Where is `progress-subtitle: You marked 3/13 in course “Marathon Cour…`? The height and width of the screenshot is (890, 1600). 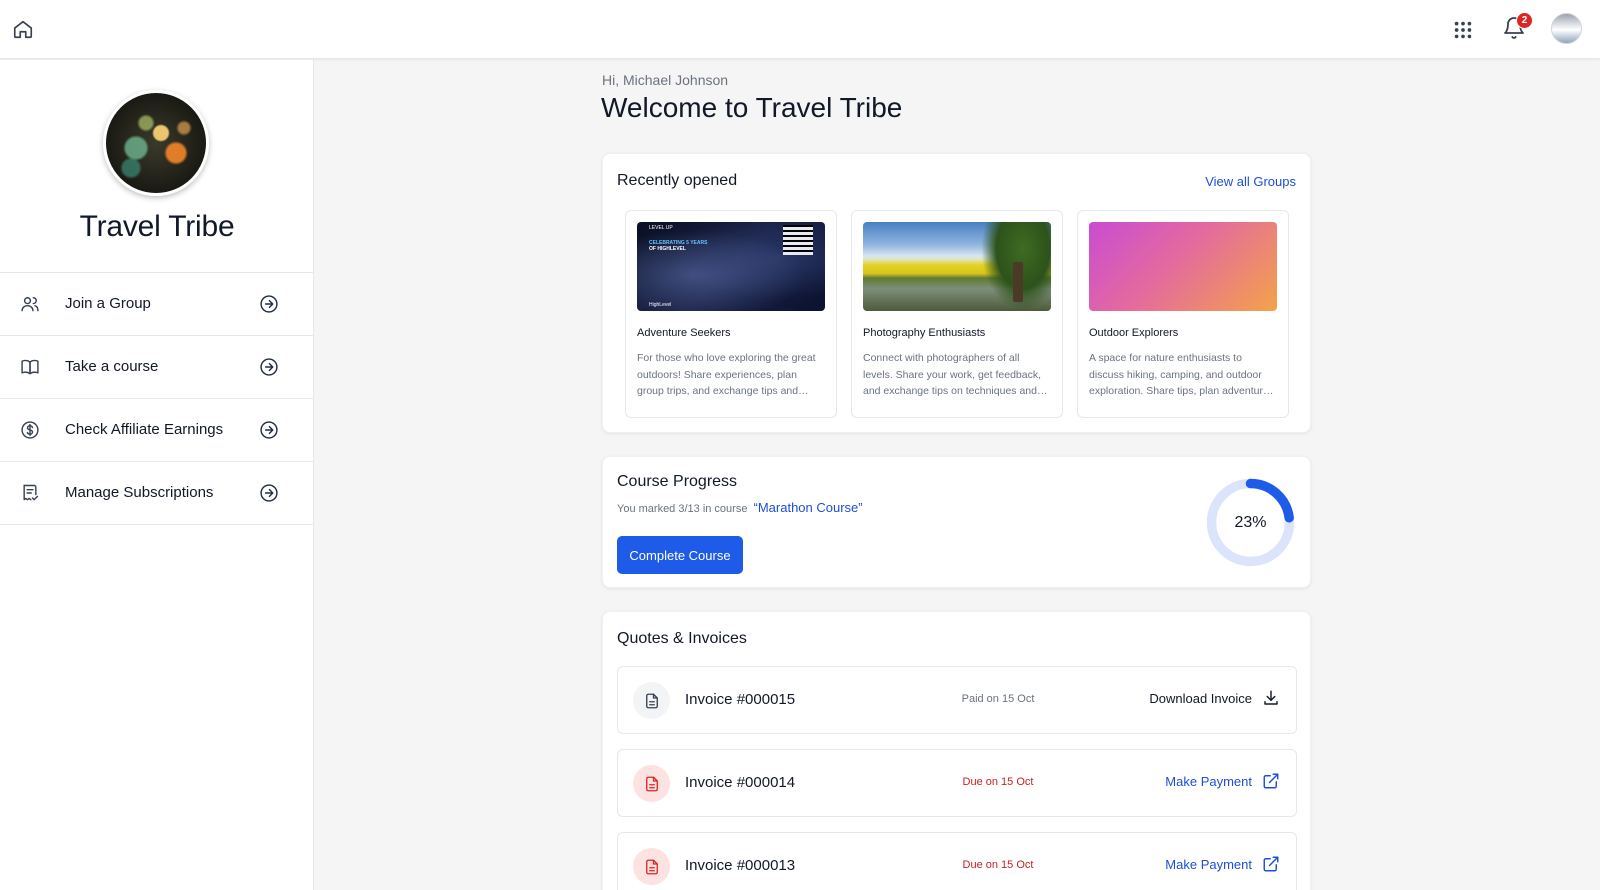
progress-subtitle: You marked 3/13 in course “Marathon Cour… is located at coordinates (740, 507).